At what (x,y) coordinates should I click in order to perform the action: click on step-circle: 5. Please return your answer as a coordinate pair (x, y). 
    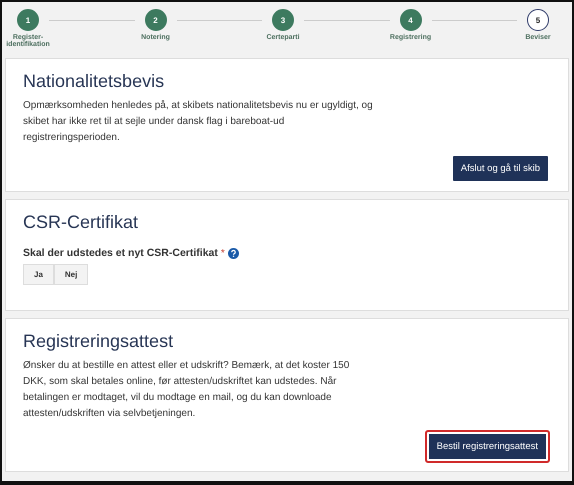
    Looking at the image, I should click on (538, 20).